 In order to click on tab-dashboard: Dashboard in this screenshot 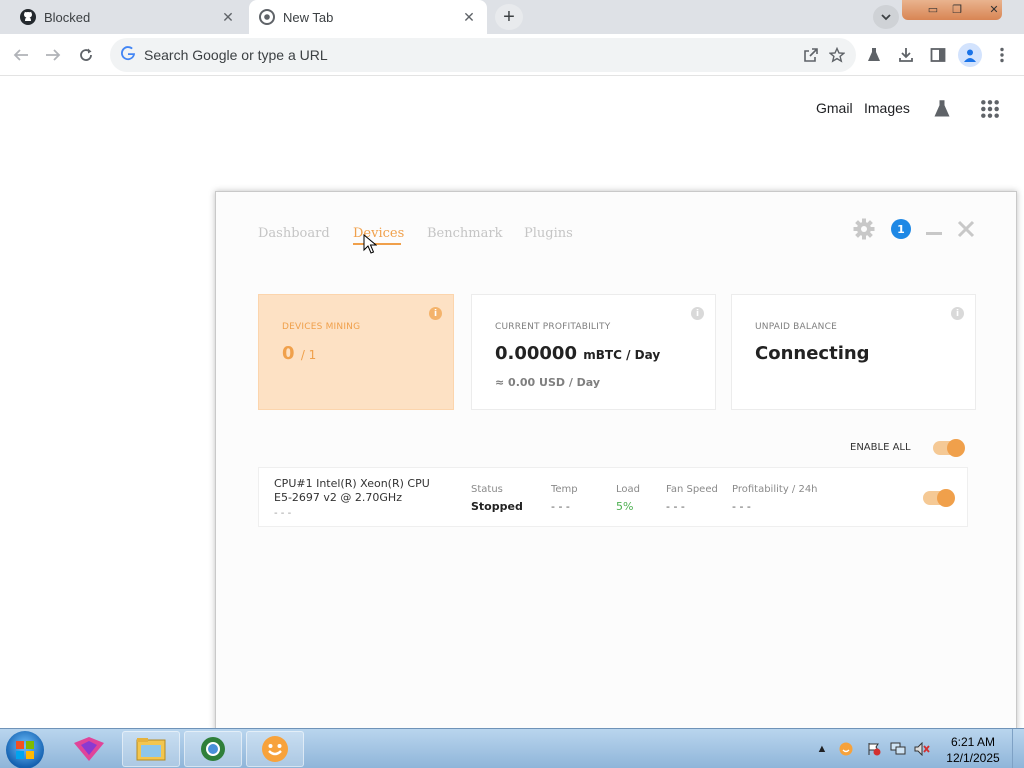, I will do `click(294, 233)`.